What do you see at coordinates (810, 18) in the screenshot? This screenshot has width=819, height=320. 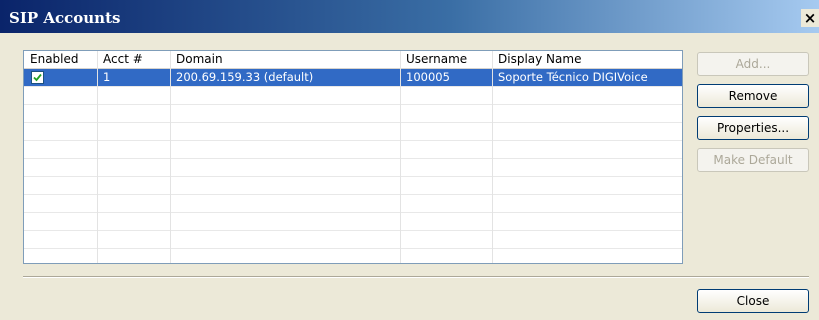 I see `close-icon: ×` at bounding box center [810, 18].